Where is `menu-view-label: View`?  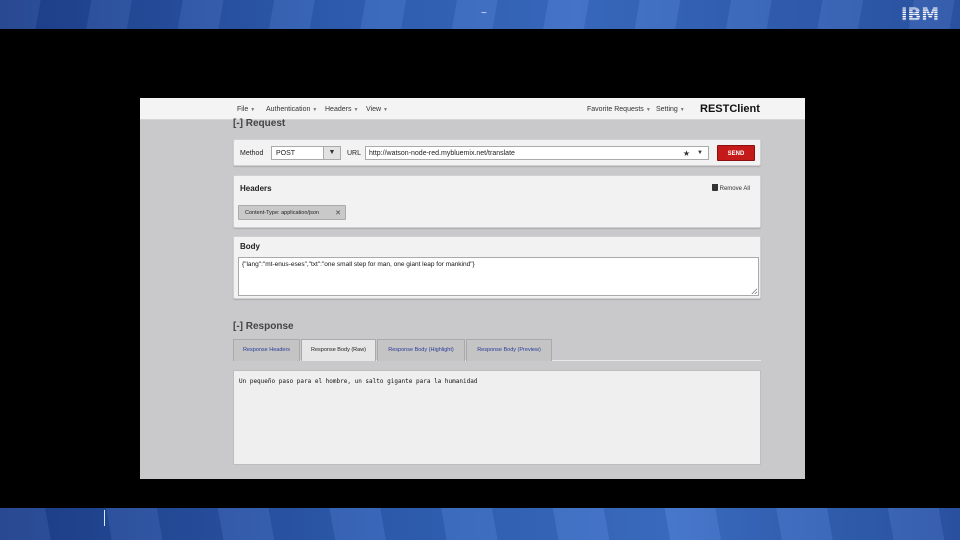 menu-view-label: View is located at coordinates (374, 109).